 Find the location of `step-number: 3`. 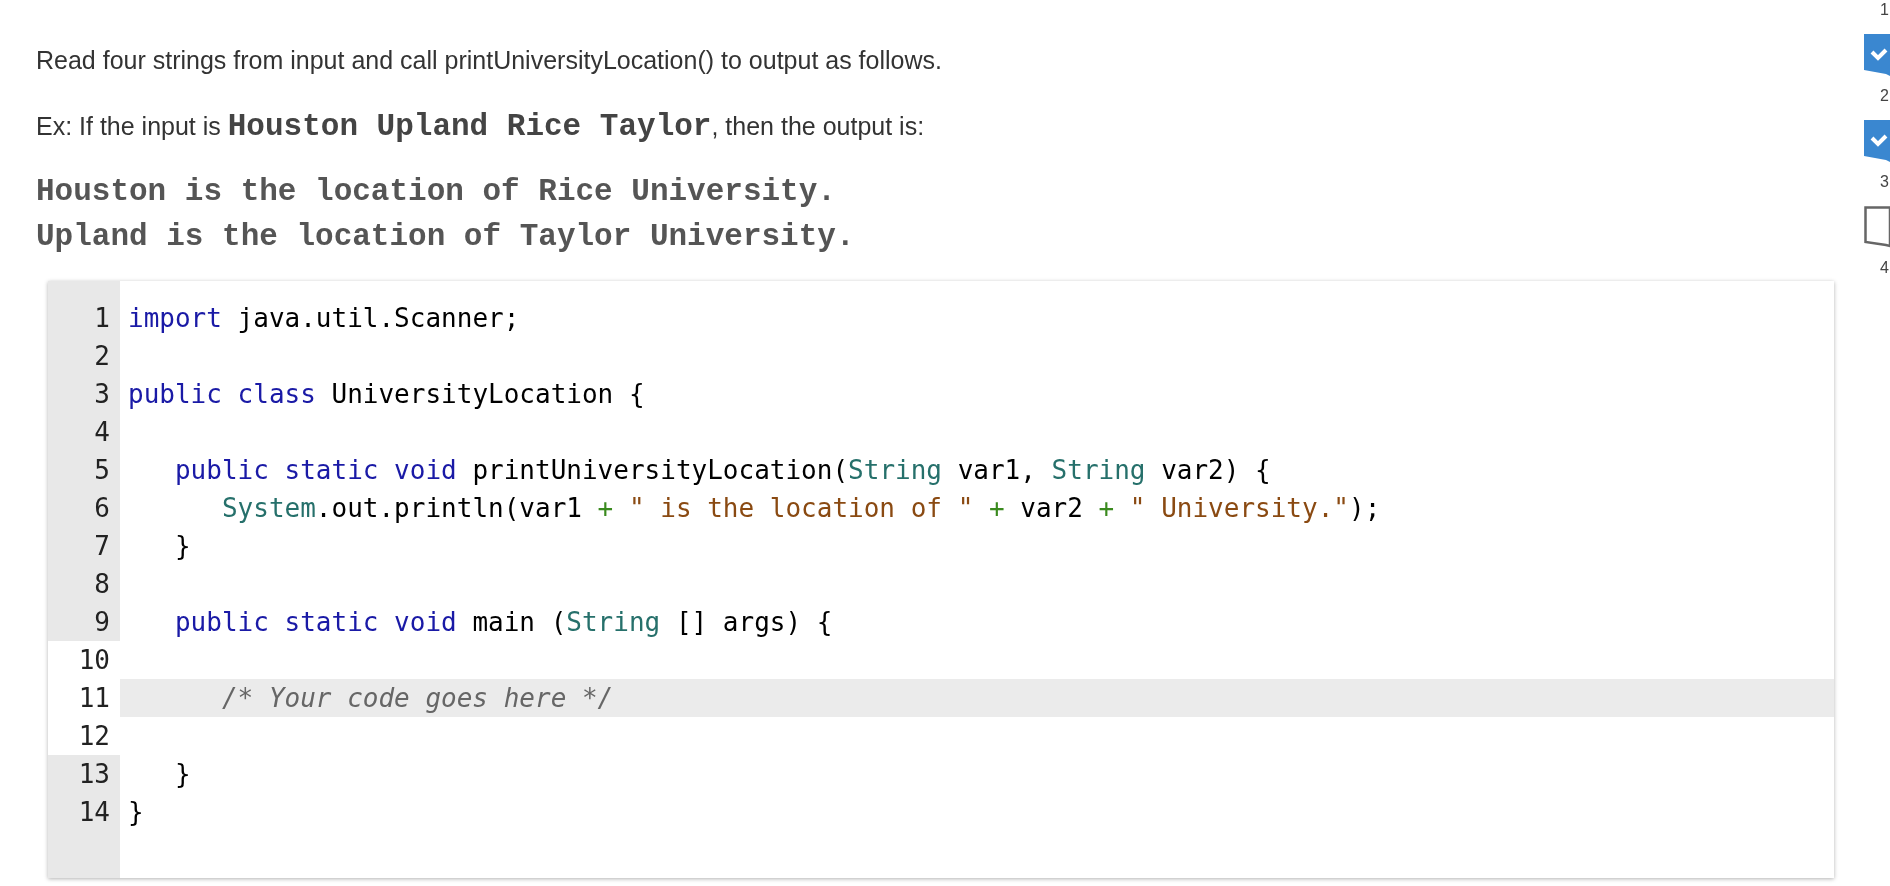

step-number: 3 is located at coordinates (1885, 182).